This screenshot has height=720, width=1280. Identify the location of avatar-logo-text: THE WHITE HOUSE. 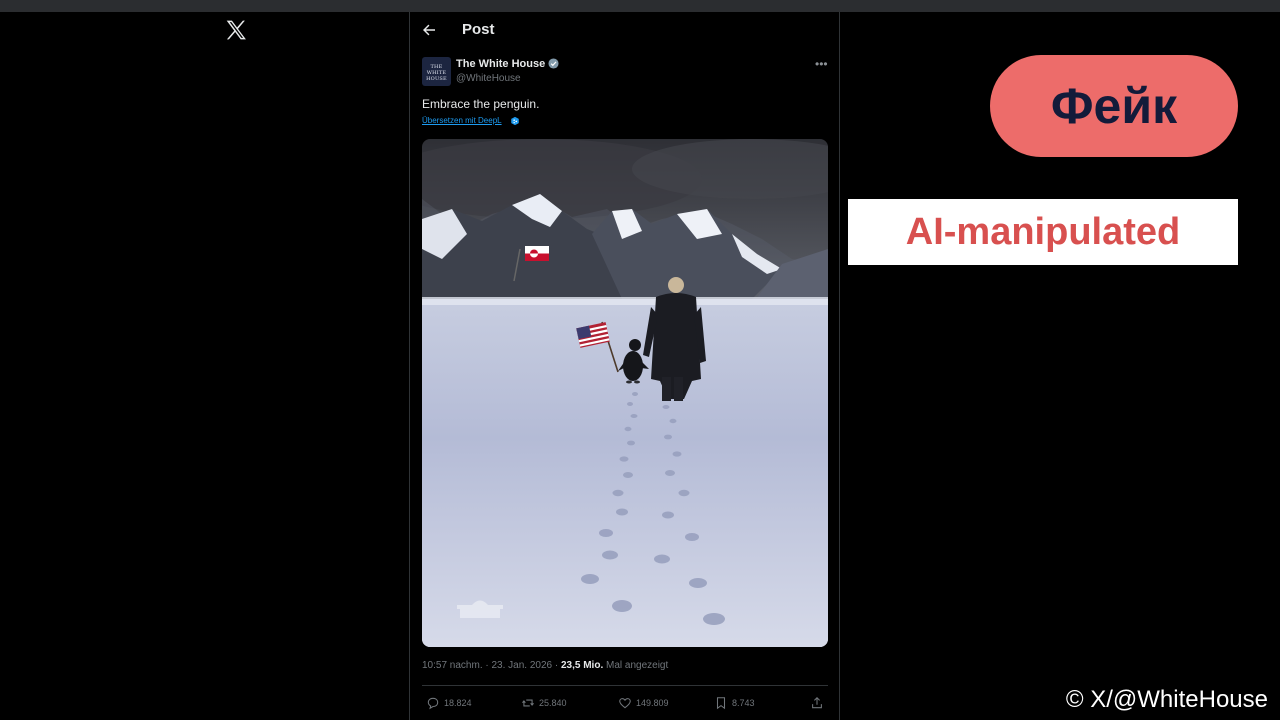
(436, 73).